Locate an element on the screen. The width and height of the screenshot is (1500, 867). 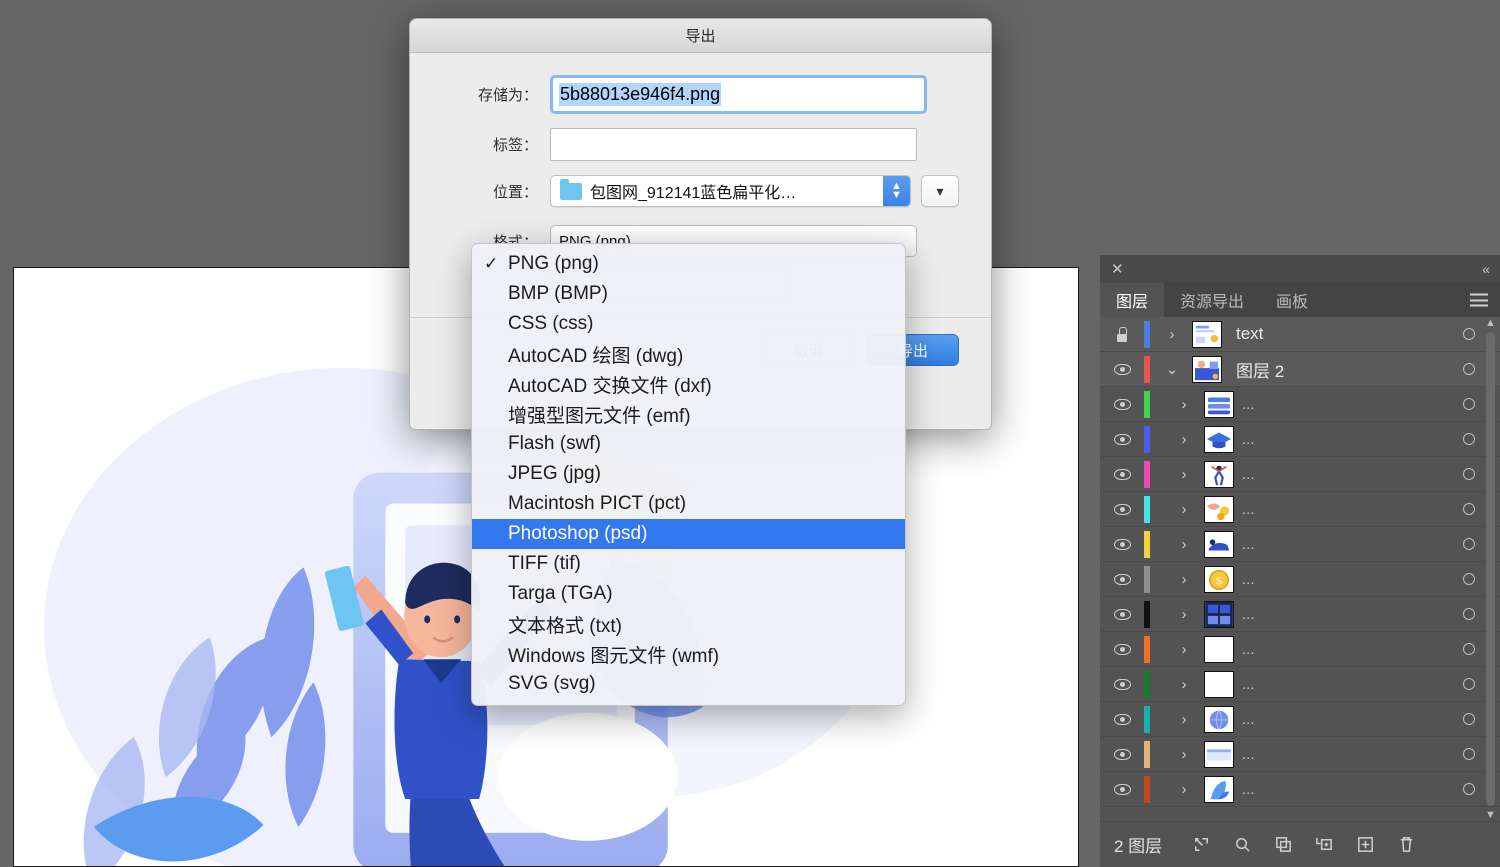
format-menu-item-label: AutoCAD 交换文件 (dxf) is located at coordinates (610, 386).